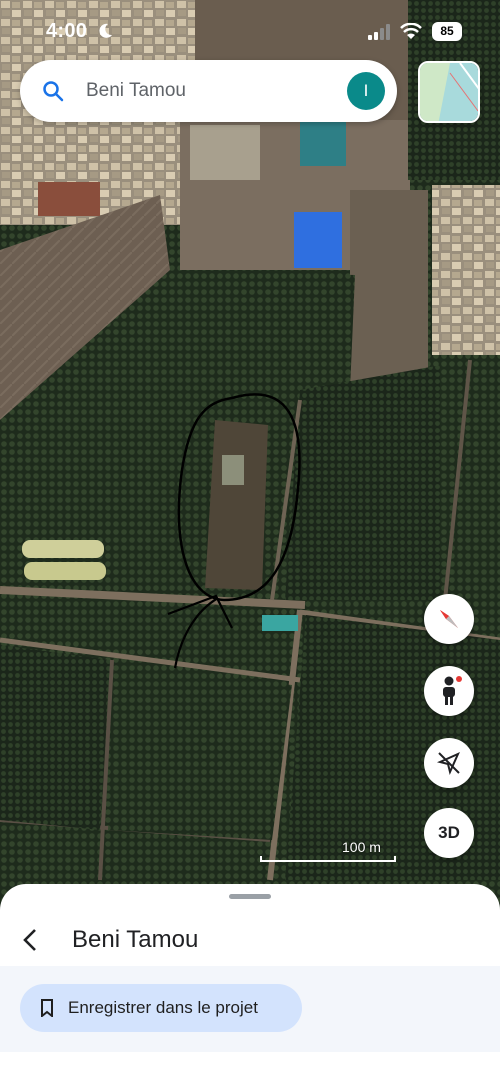 Image resolution: width=500 pixels, height=1082 pixels. I want to click on map-layer-thumbnail-icon, so click(449, 92).